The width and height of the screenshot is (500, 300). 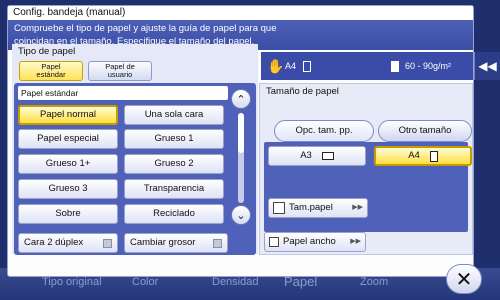 I want to click on tray-status-bar: ✋ A4 60 - 90g/m², so click(x=367, y=66).